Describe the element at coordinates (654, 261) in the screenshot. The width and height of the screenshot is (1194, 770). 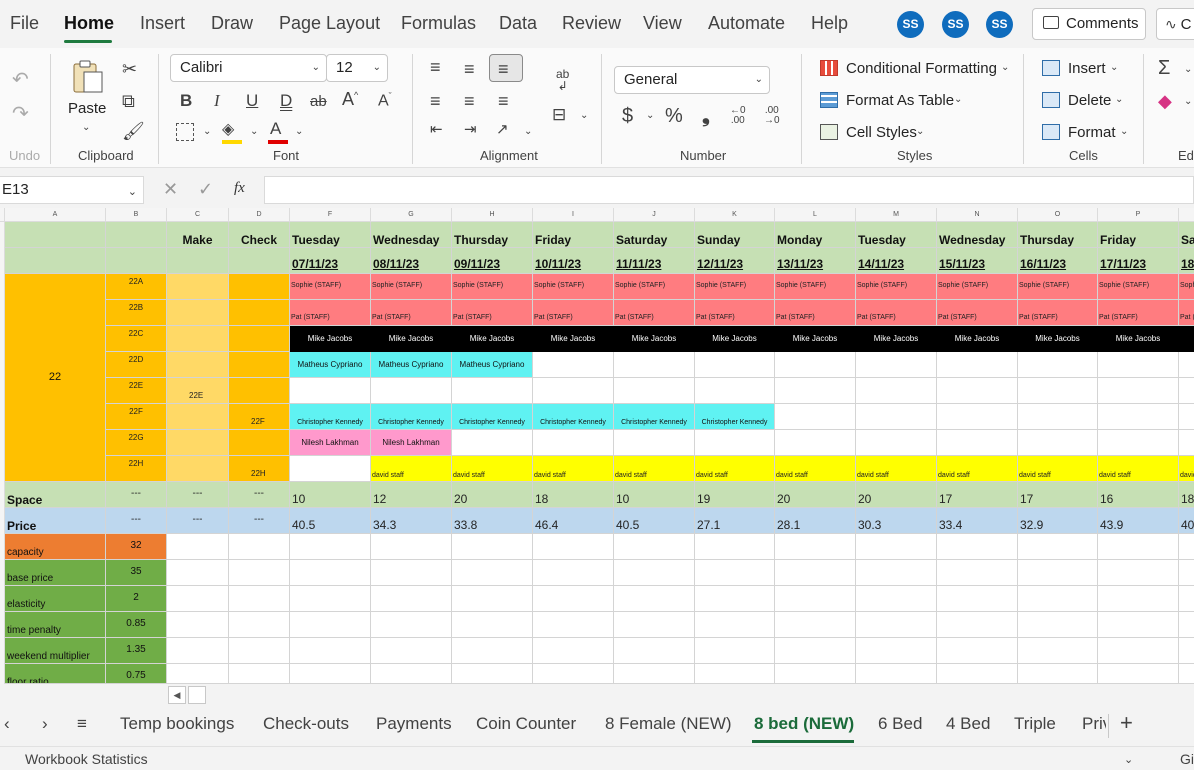
I see `date-header: 11/11/23` at that location.